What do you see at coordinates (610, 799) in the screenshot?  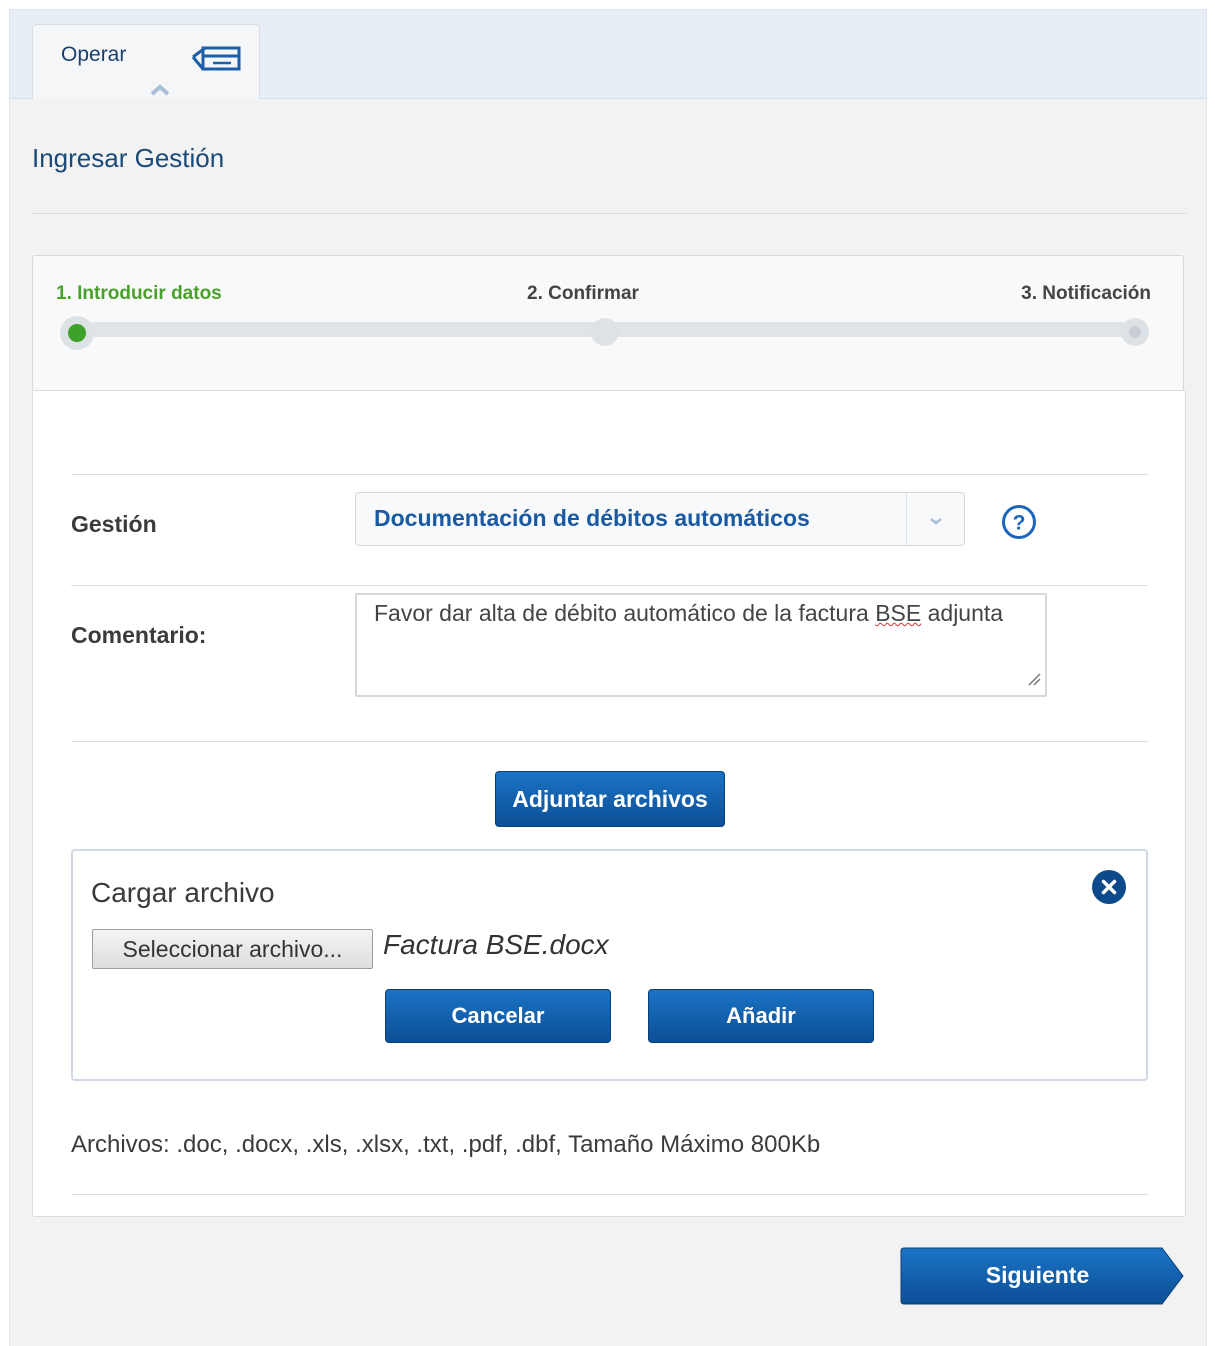 I see `attach-files-button: Adjuntar archivos` at bounding box center [610, 799].